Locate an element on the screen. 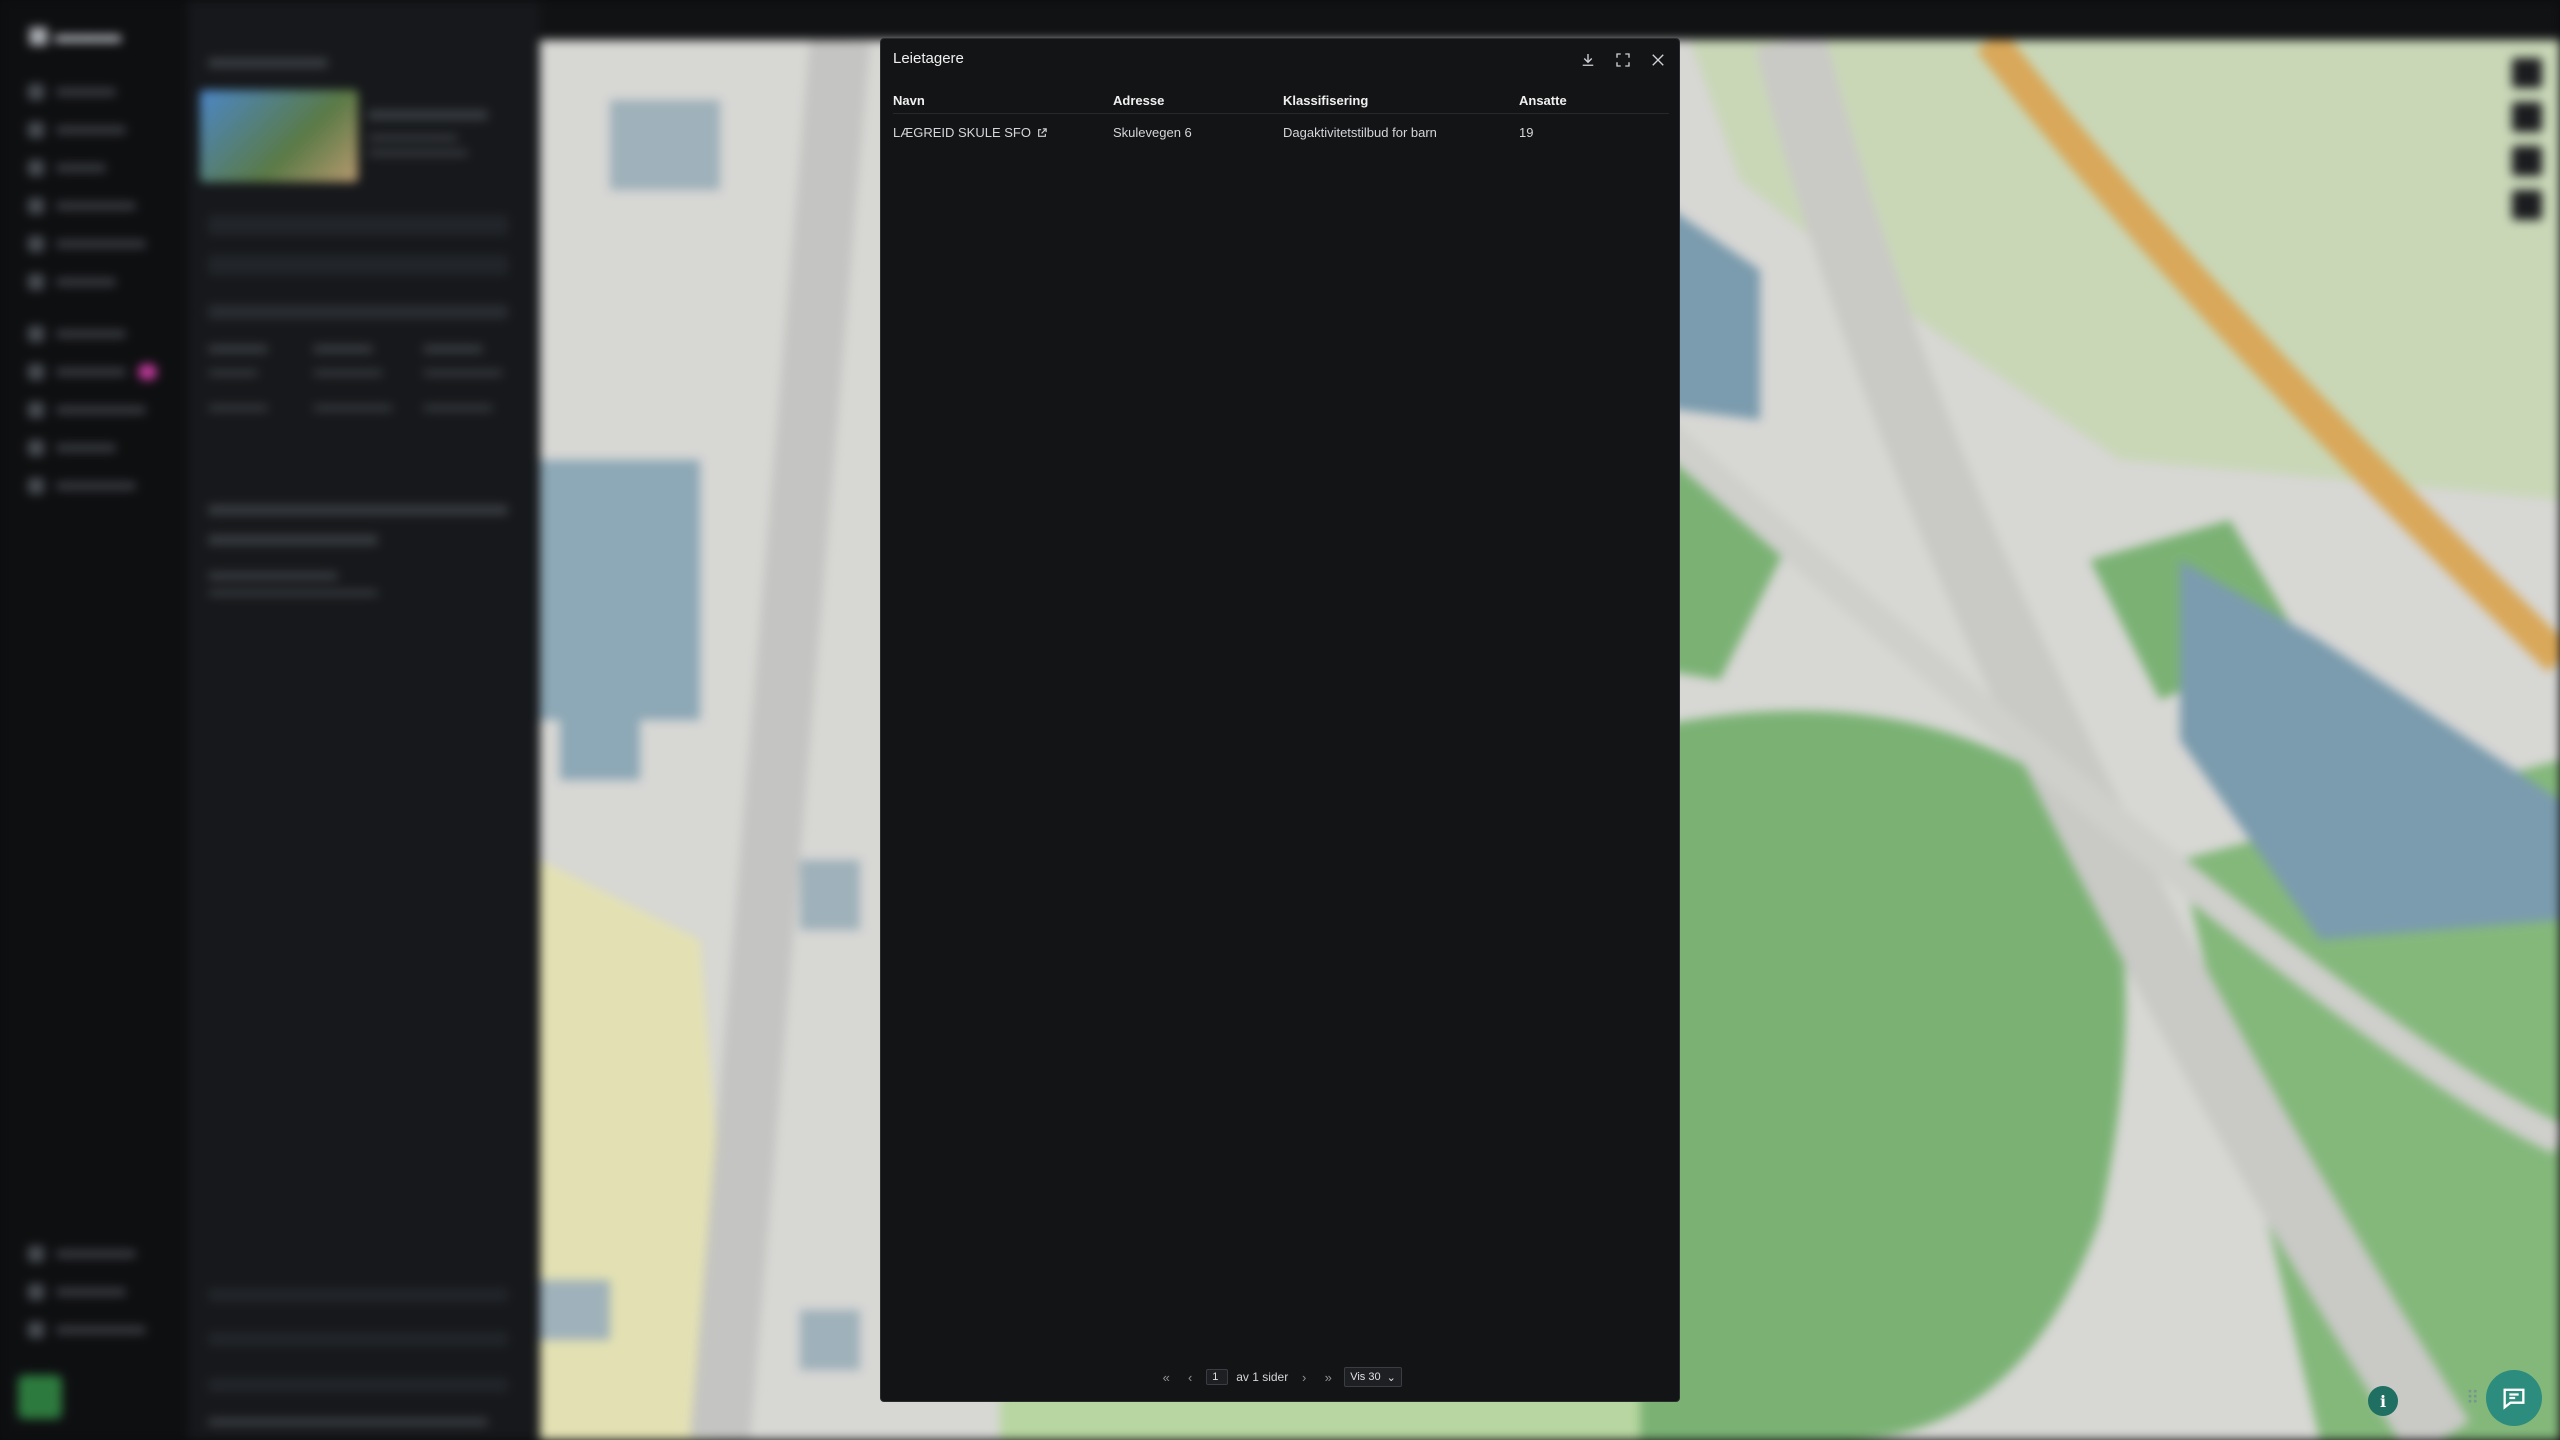  column-header-ansatte: Ansatte is located at coordinates (1594, 100).